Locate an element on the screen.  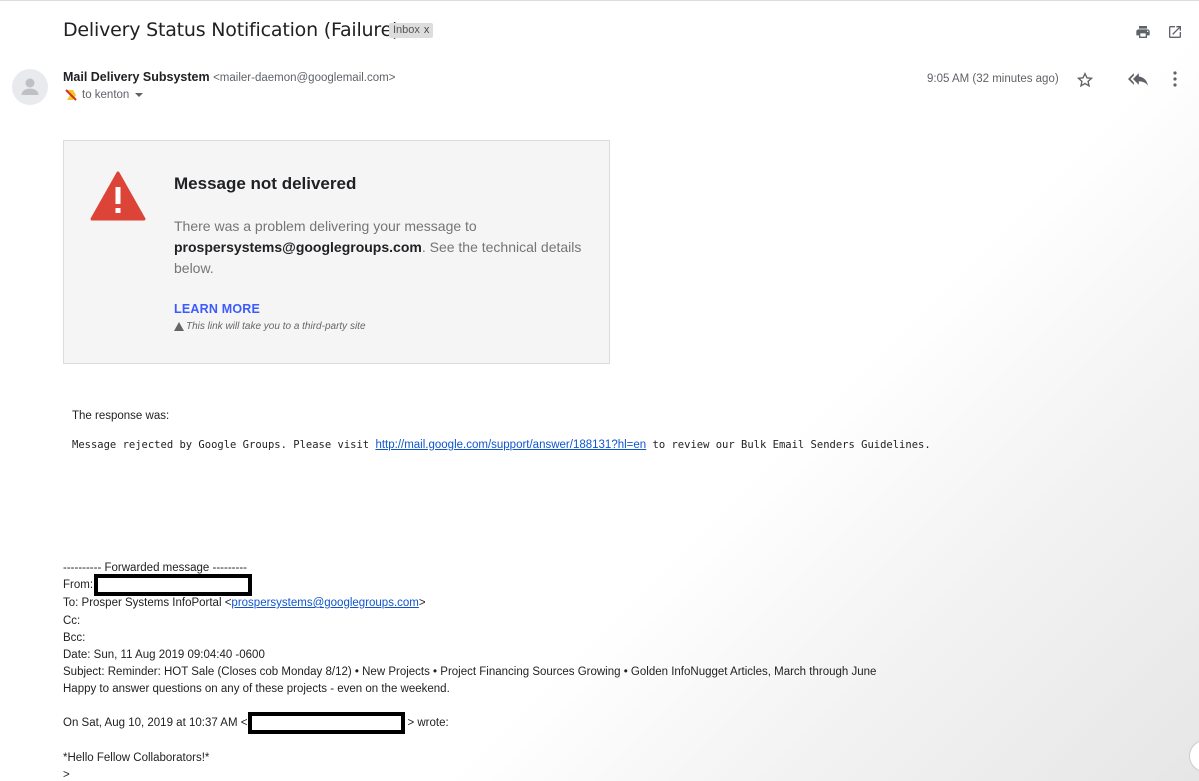
floating-scroll-button is located at coordinates (1194, 756).